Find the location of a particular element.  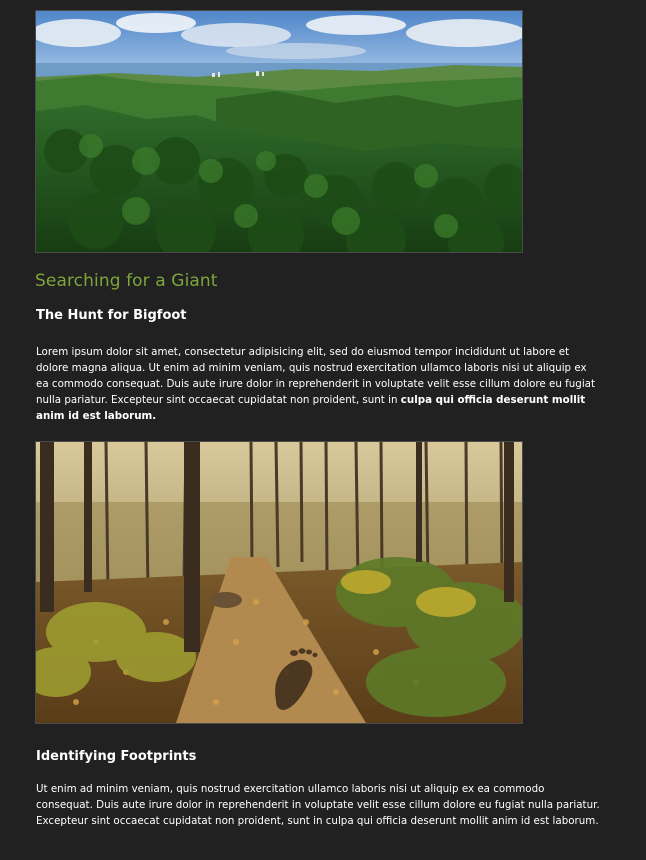

section-heading-hunt: The Hunt for Bigfoot is located at coordinates (111, 315).